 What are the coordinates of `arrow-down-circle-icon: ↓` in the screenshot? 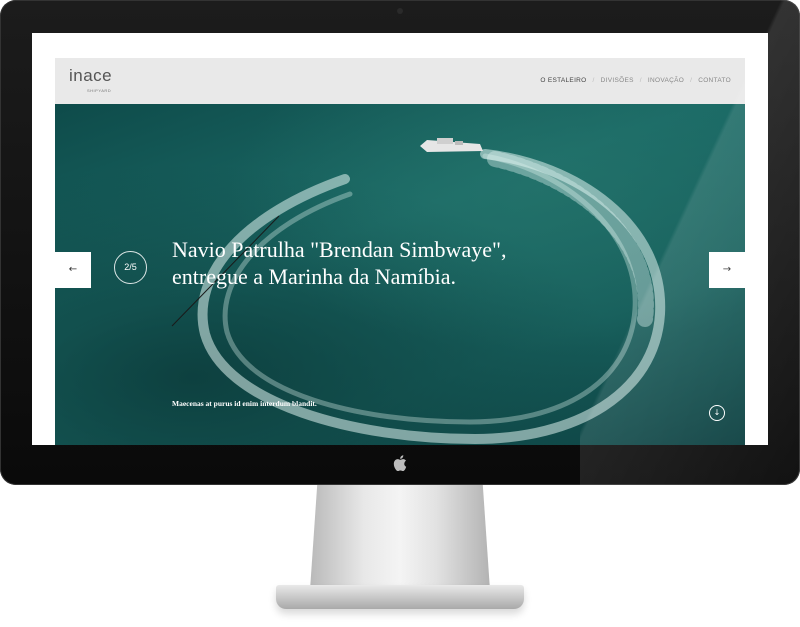 It's located at (717, 412).